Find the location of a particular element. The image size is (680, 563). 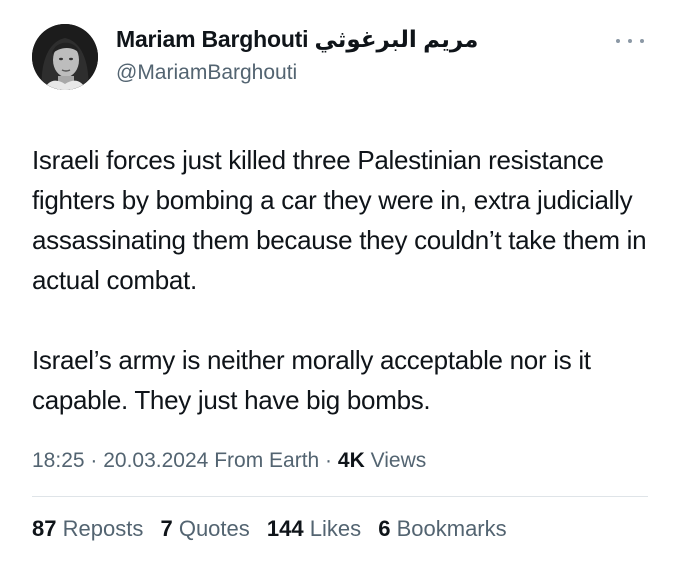

reposts-count: 87 is located at coordinates (44, 528).